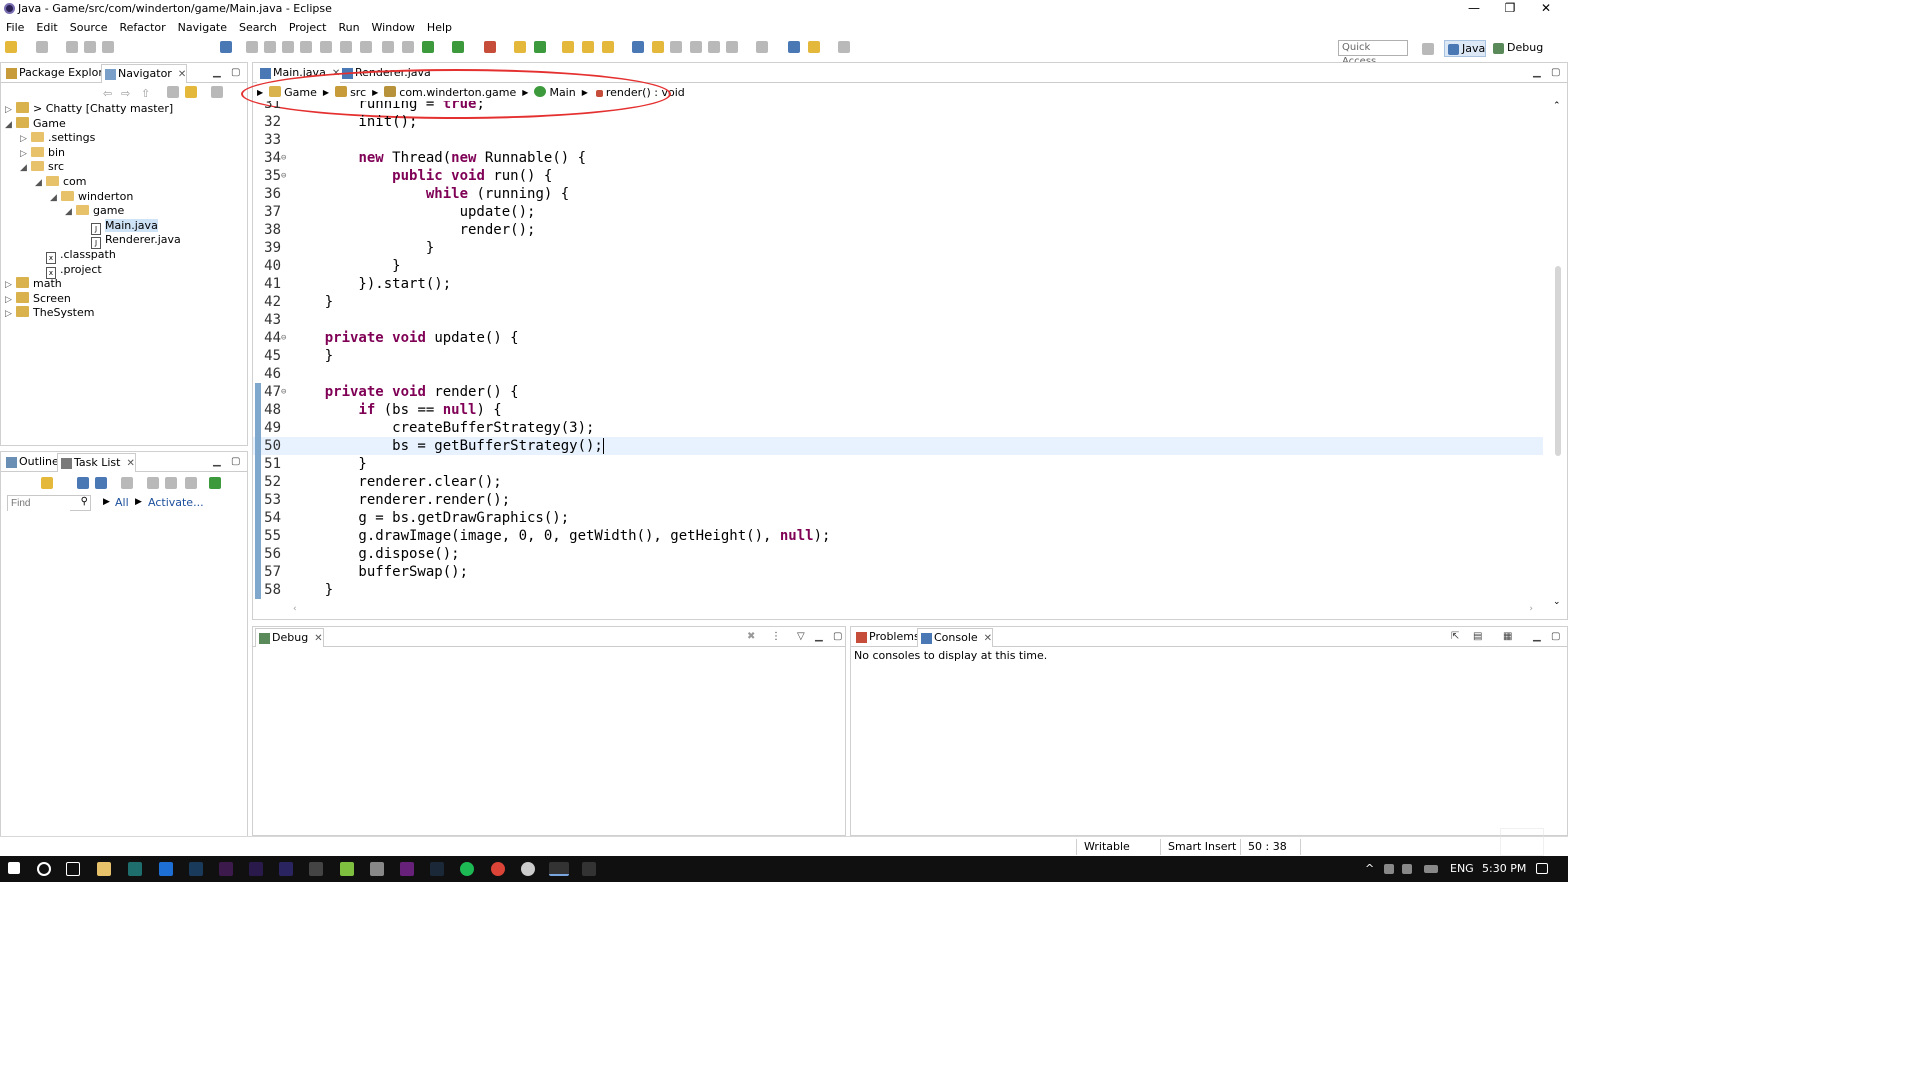 The image size is (1920, 1080). Describe the element at coordinates (72, 47) in the screenshot. I see `save-all-icon` at that location.